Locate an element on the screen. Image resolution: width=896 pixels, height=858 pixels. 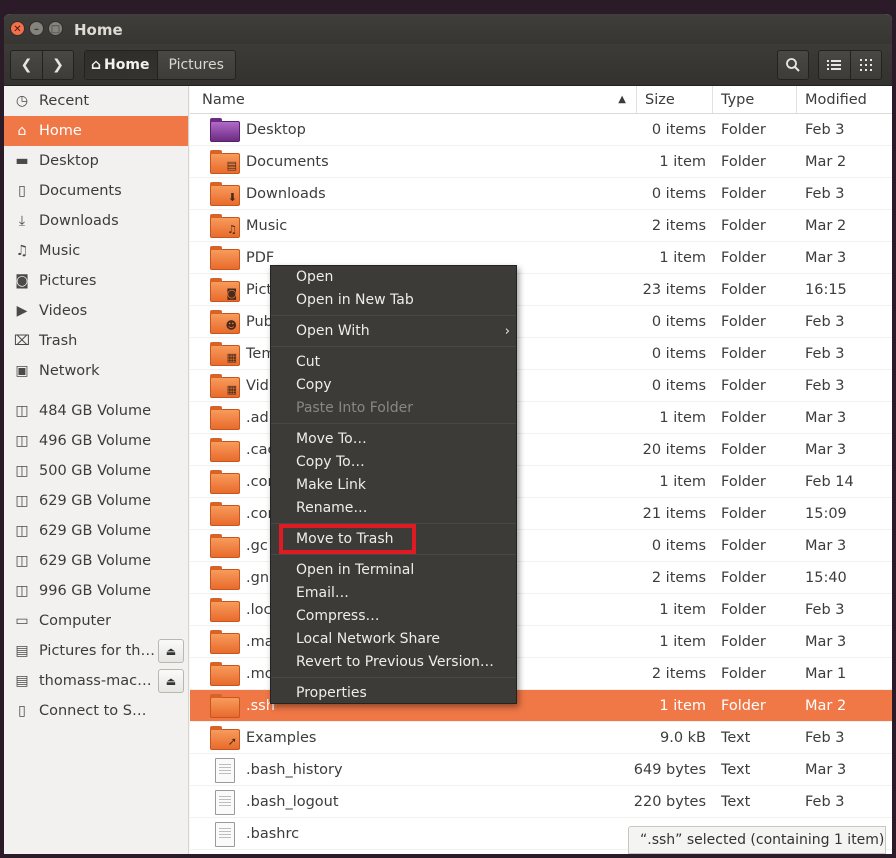
menu-item-open-with: Open With › is located at coordinates (393, 331).